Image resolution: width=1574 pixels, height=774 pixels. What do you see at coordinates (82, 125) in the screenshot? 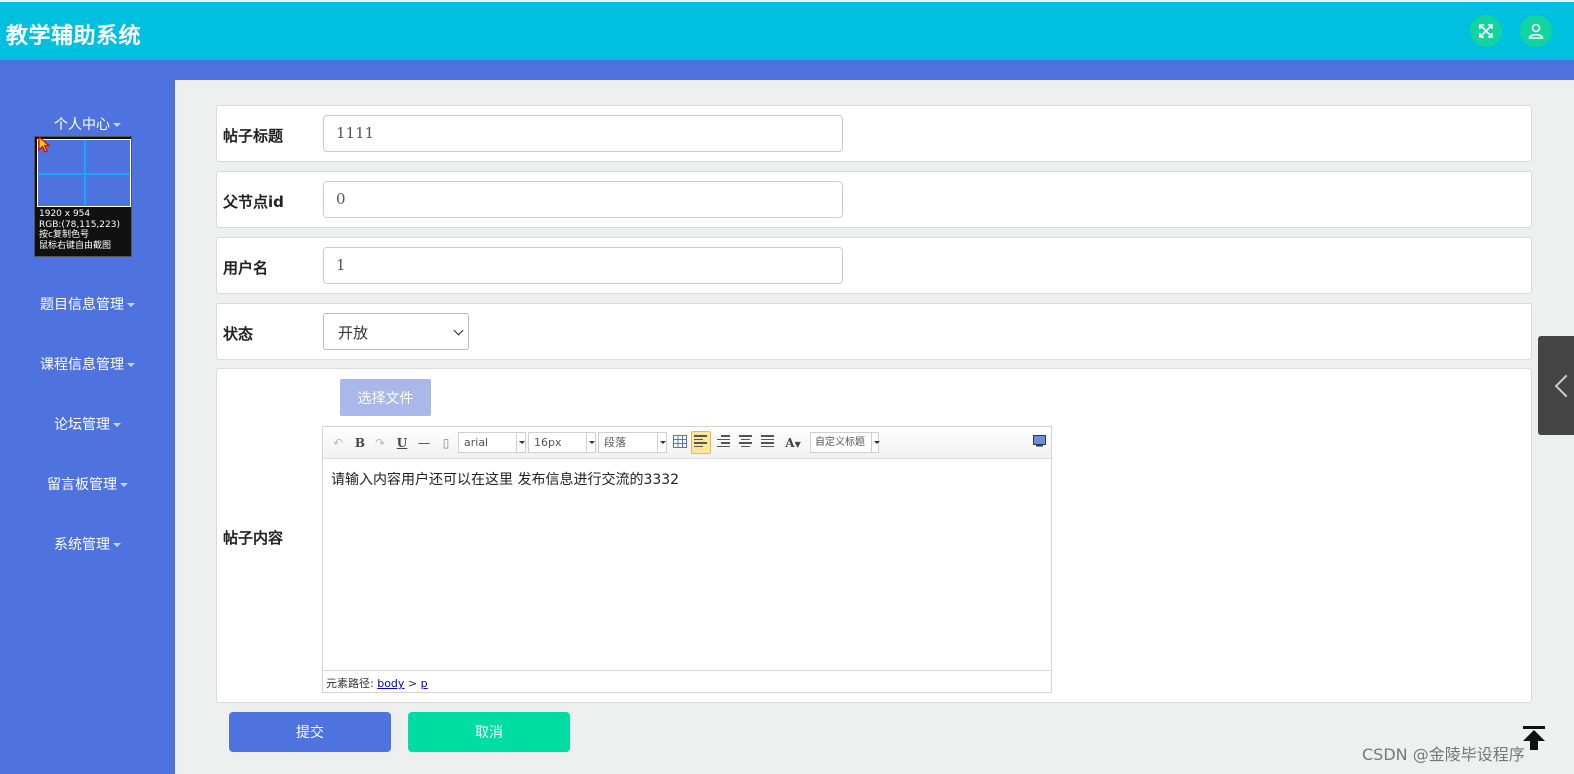
I see `sidebar-item-label: 个人中心` at bounding box center [82, 125].